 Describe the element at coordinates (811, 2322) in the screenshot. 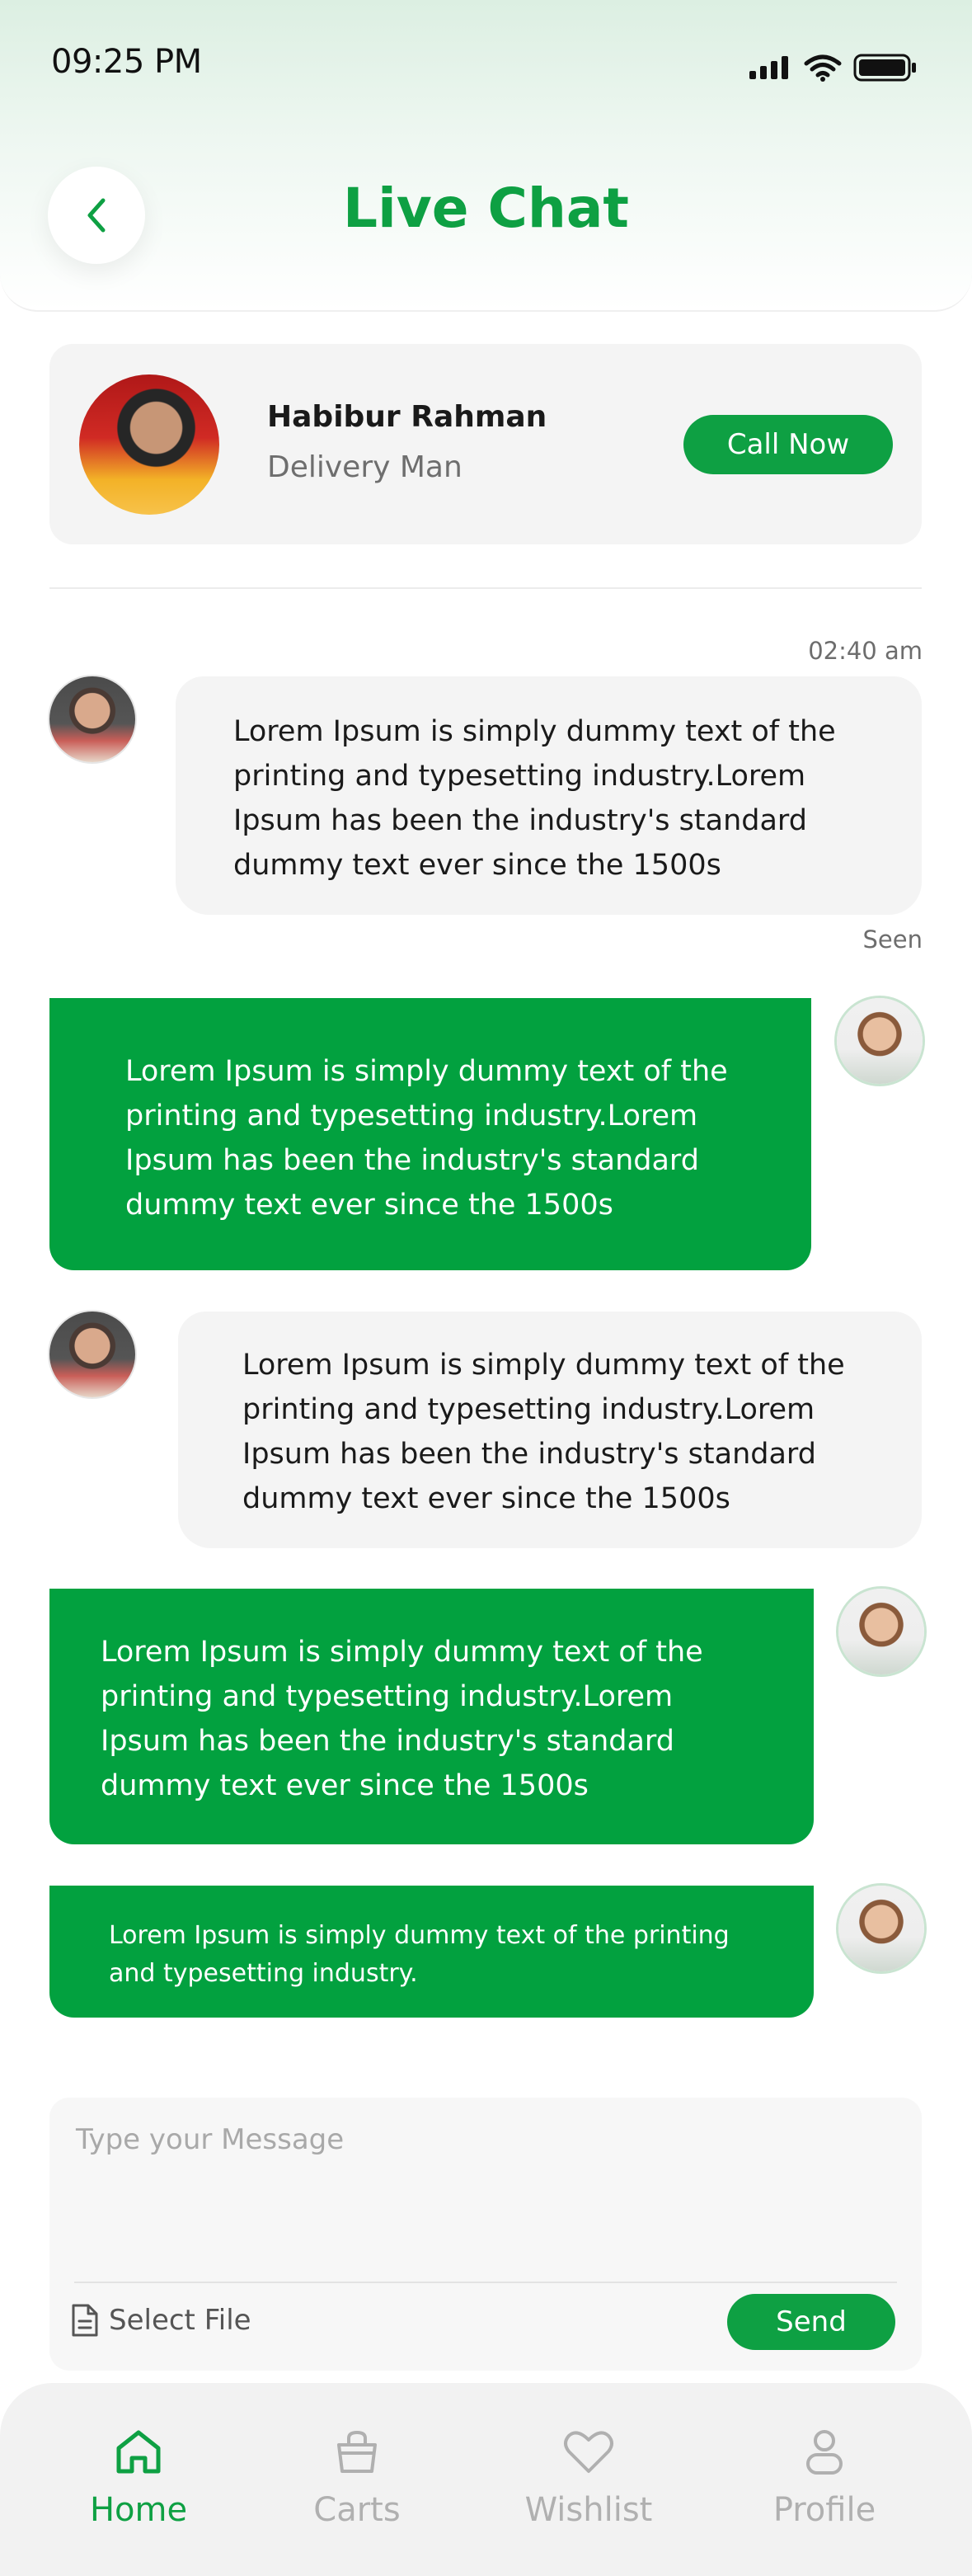

I see `send-button: Send` at that location.